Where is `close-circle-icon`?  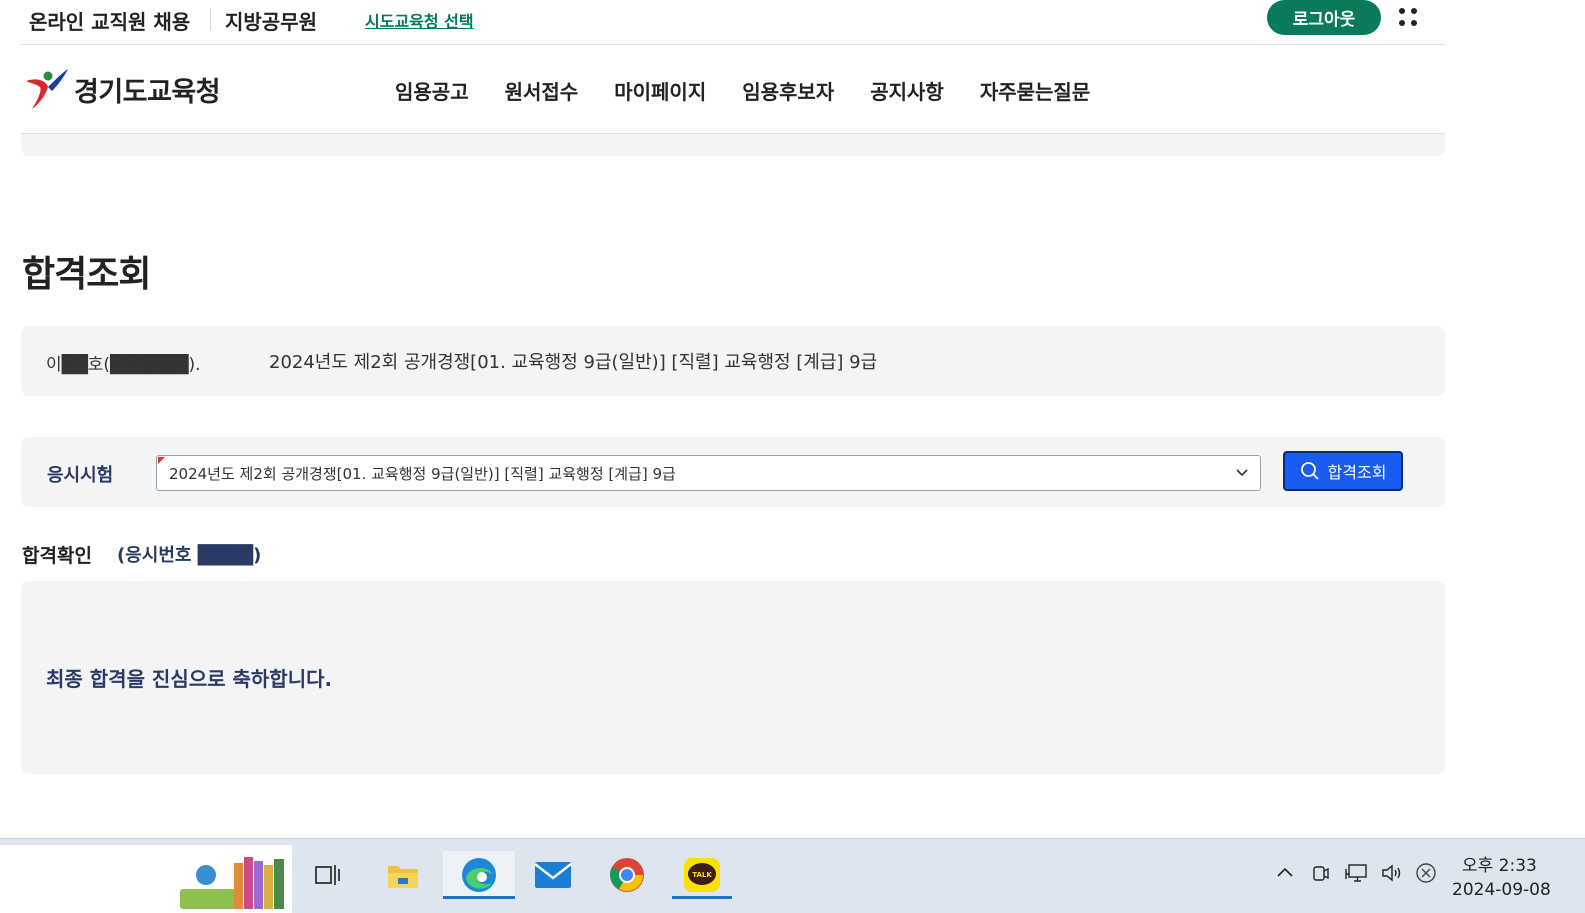
close-circle-icon is located at coordinates (1426, 873).